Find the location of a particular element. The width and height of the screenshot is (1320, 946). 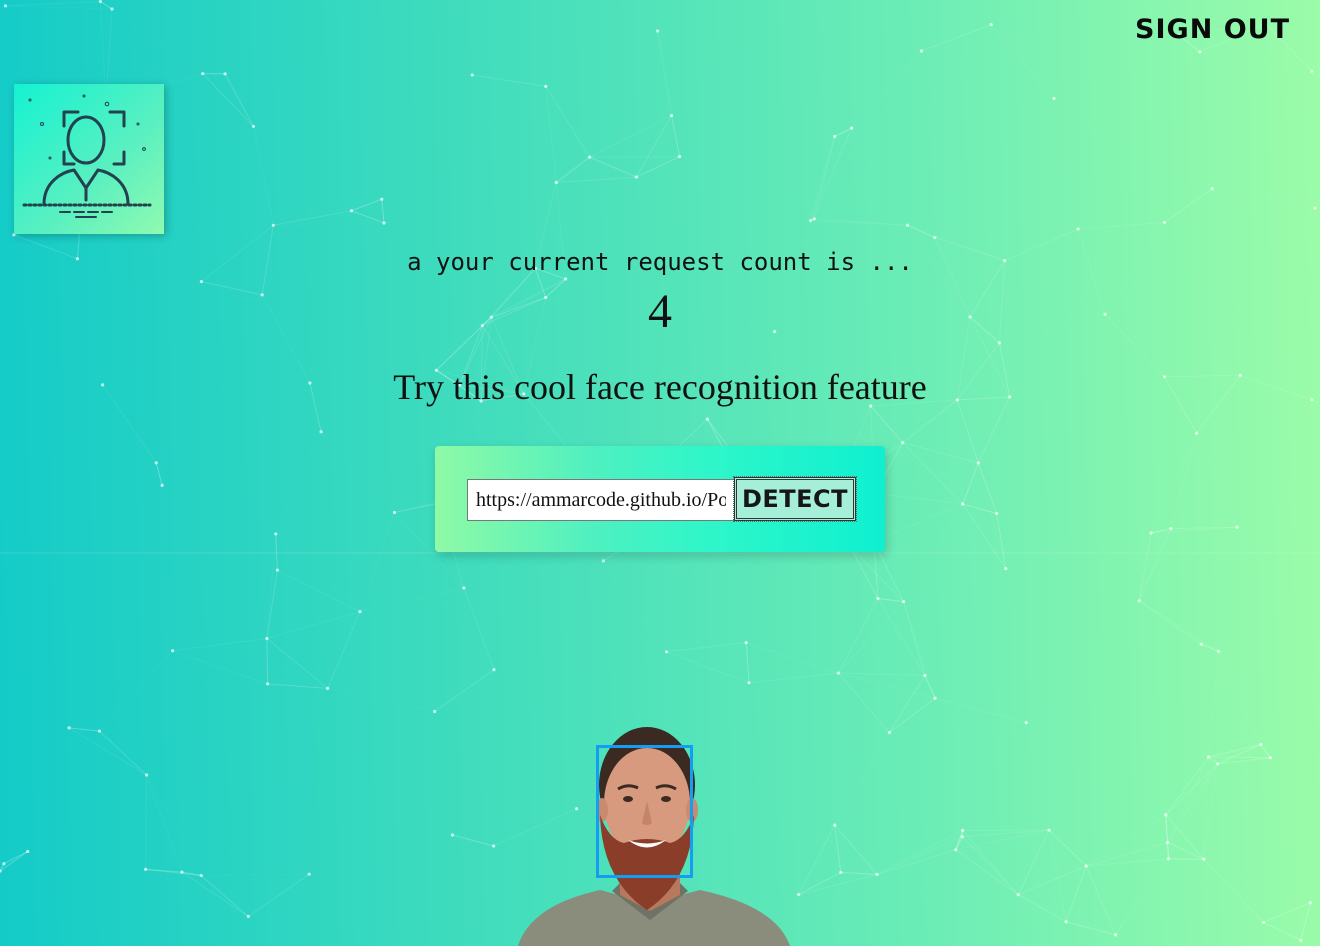

detect-button: DETECT is located at coordinates (795, 499).